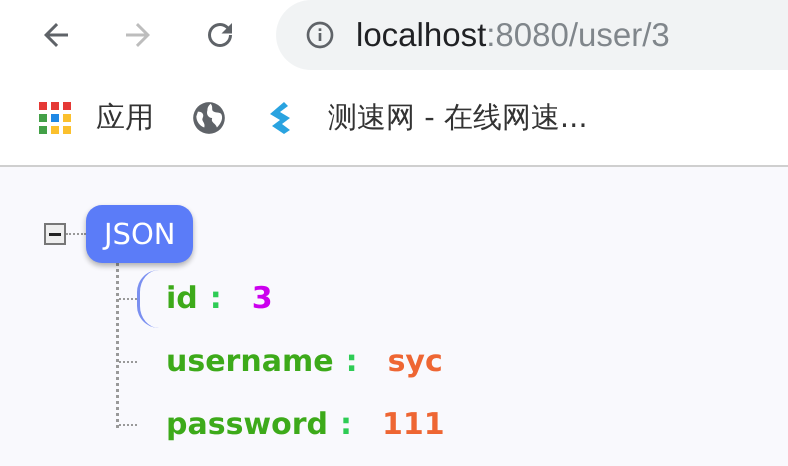  What do you see at coordinates (140, 234) in the screenshot?
I see `json-root-node: JSON` at bounding box center [140, 234].